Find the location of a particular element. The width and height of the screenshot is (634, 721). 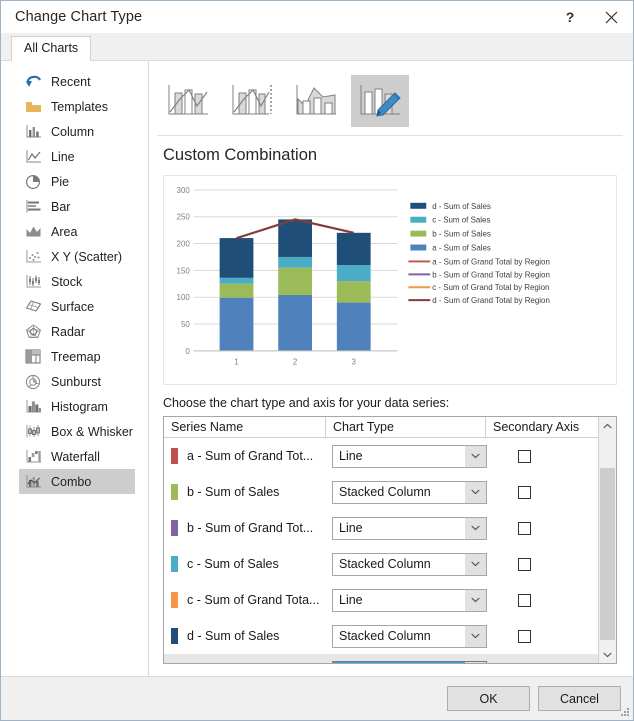

series-name-cell: b - Sum of Sales is located at coordinates (245, 492).